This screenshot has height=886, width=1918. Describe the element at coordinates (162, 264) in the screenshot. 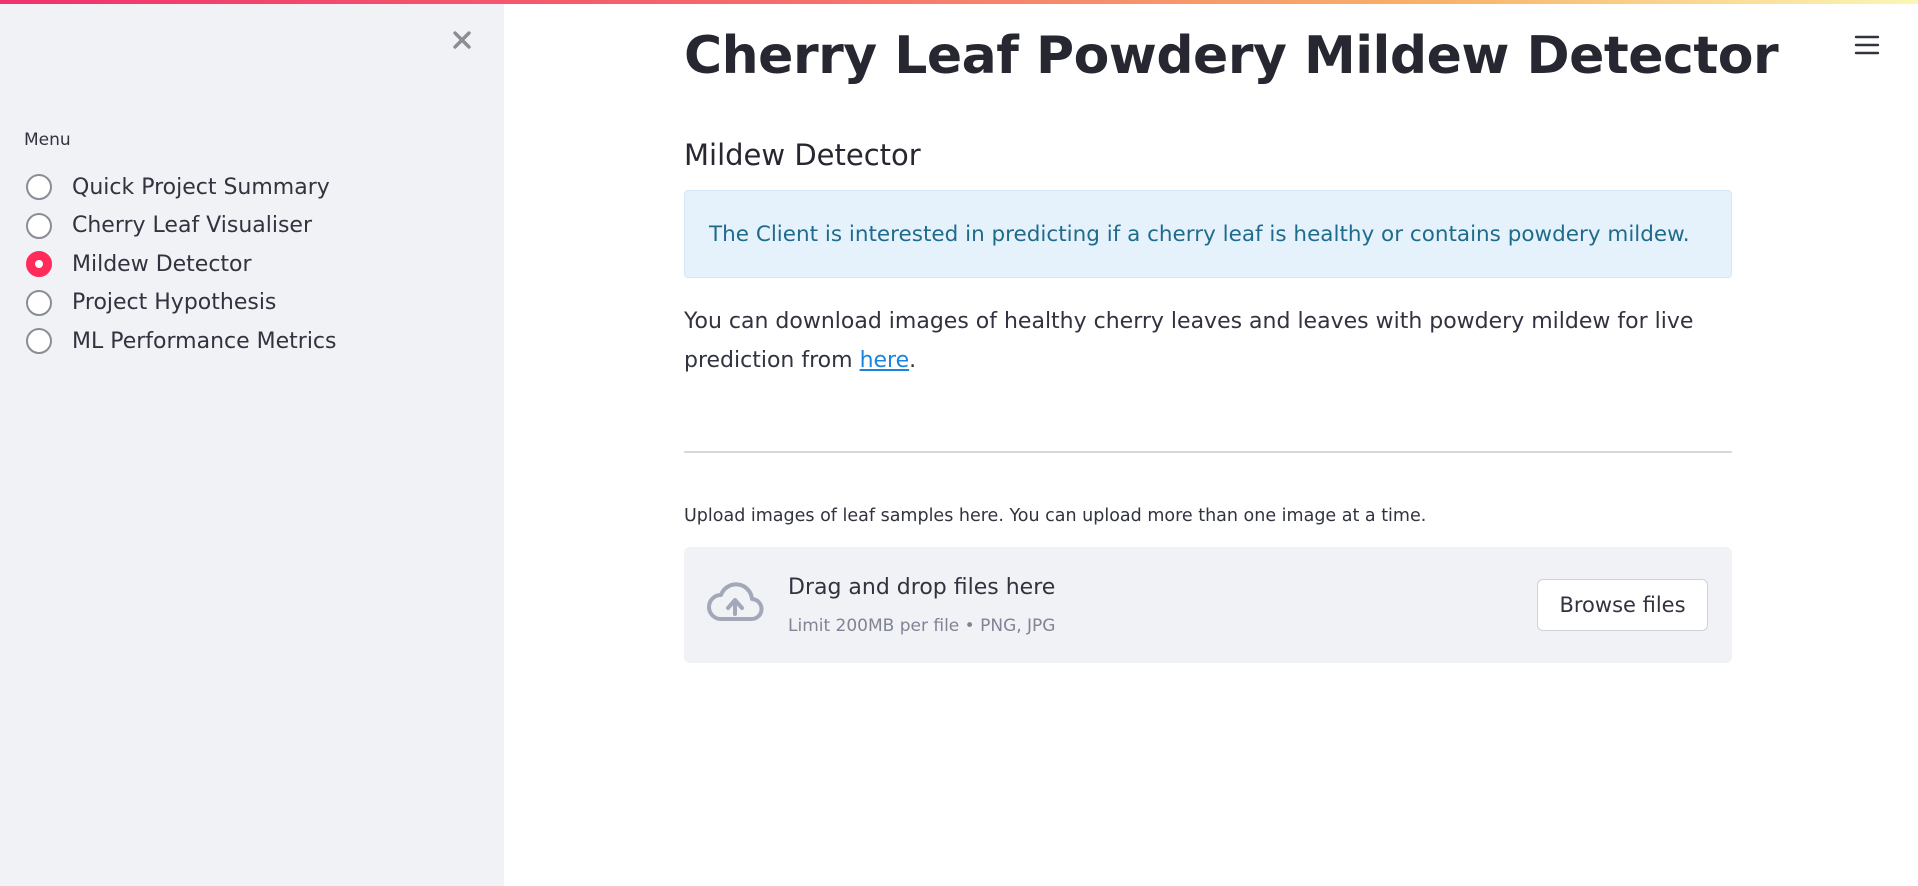

I see `radio-label: Mildew Detector` at that location.